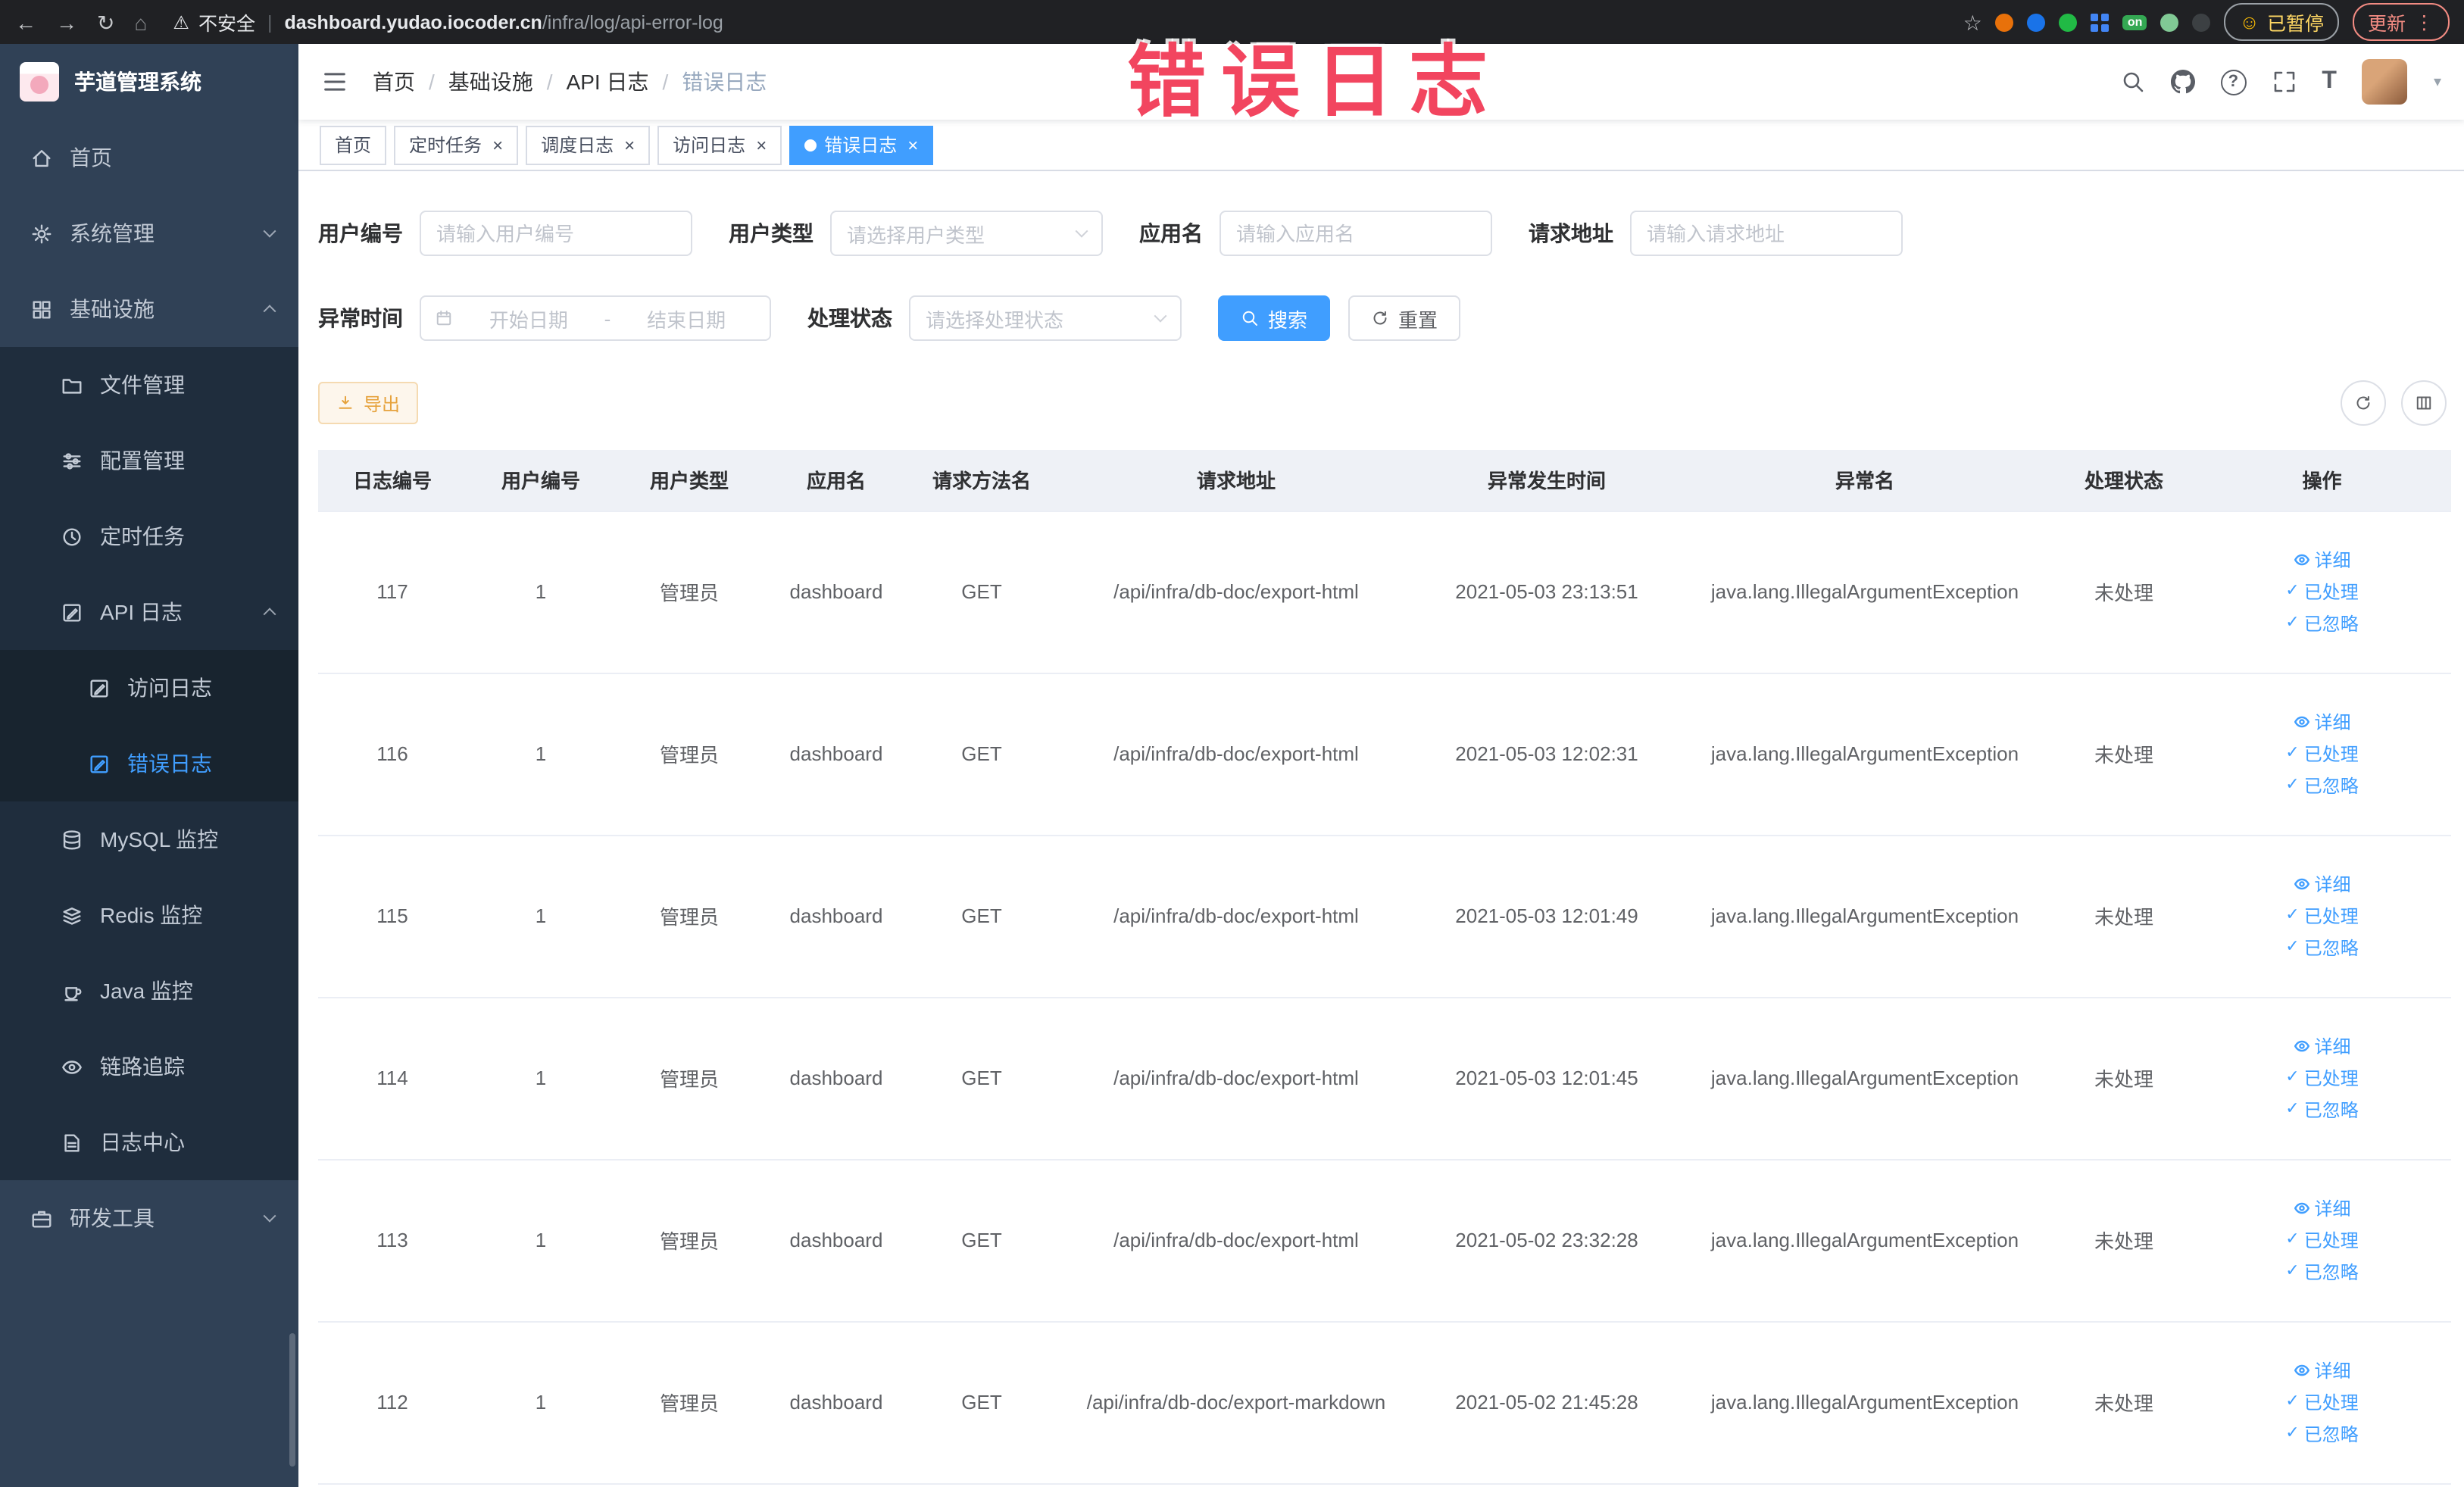 The image size is (2464, 1487). I want to click on request-url-input, so click(1766, 233).